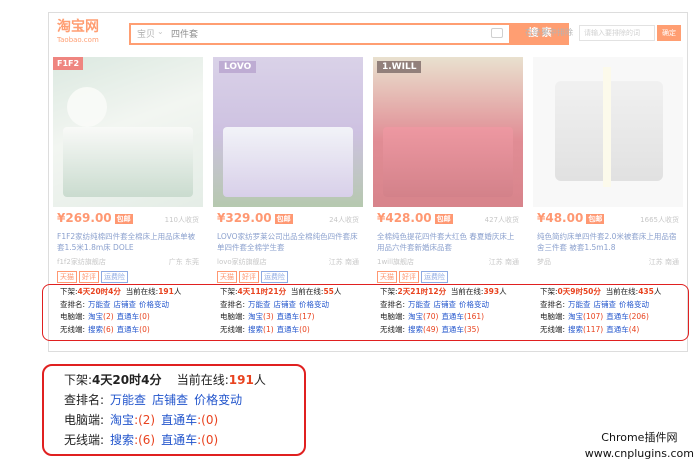  I want to click on brand-tag: LOVO, so click(238, 67).